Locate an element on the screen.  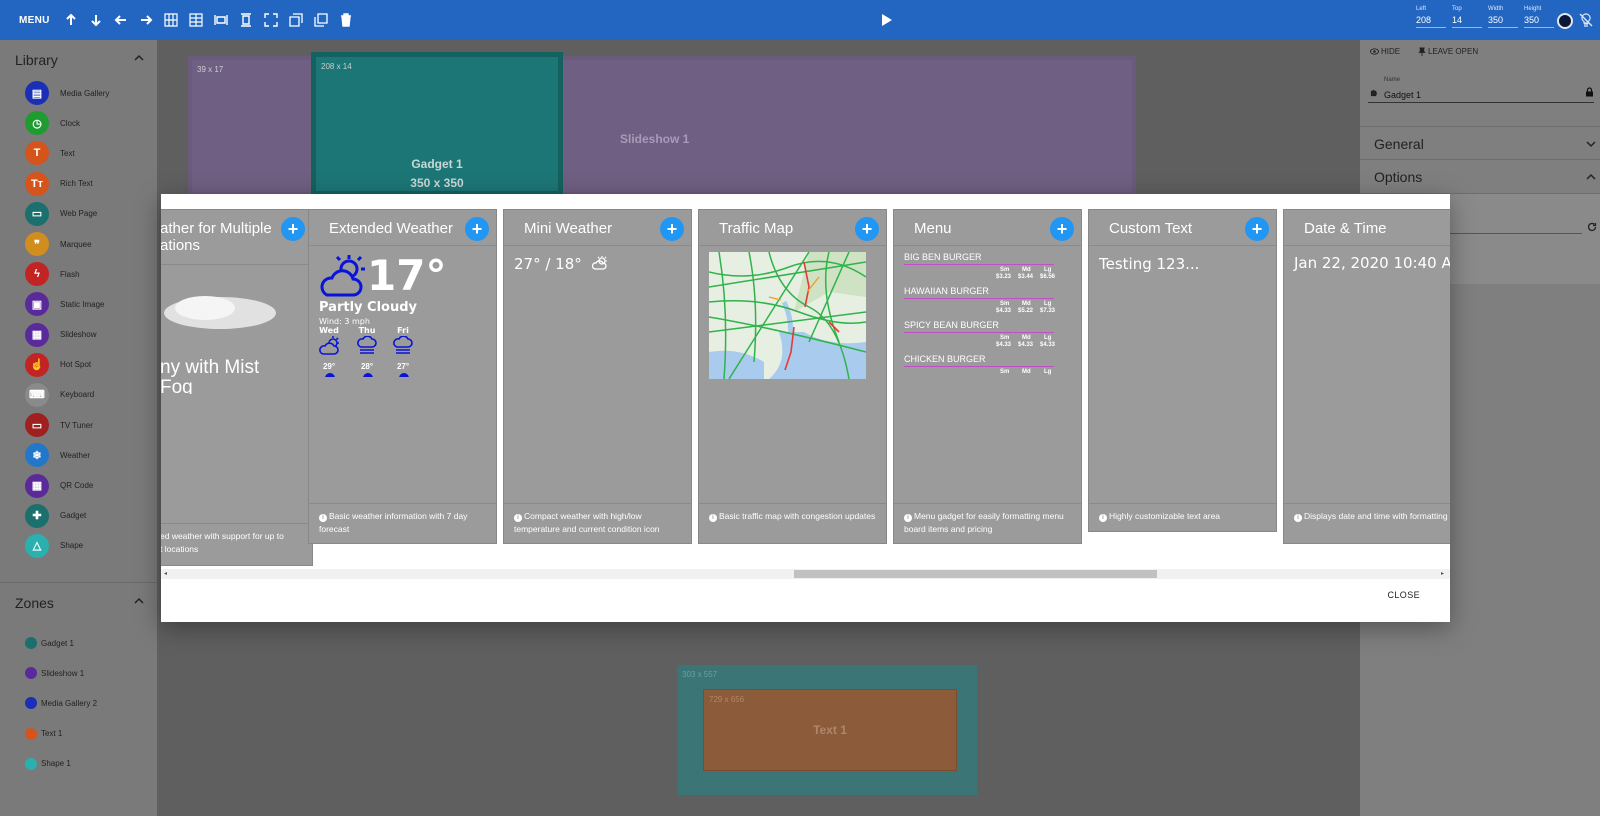
sunrise-icons is located at coordinates (367, 375).